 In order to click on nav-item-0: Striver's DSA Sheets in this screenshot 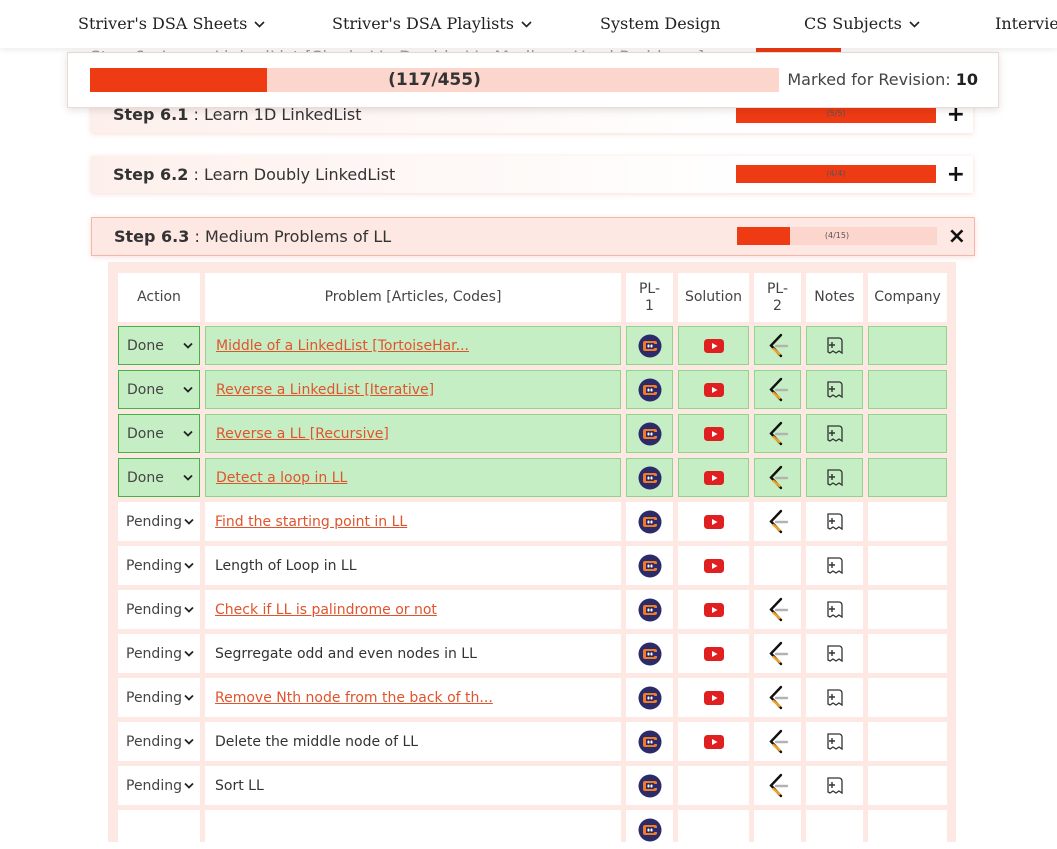, I will do `click(171, 24)`.